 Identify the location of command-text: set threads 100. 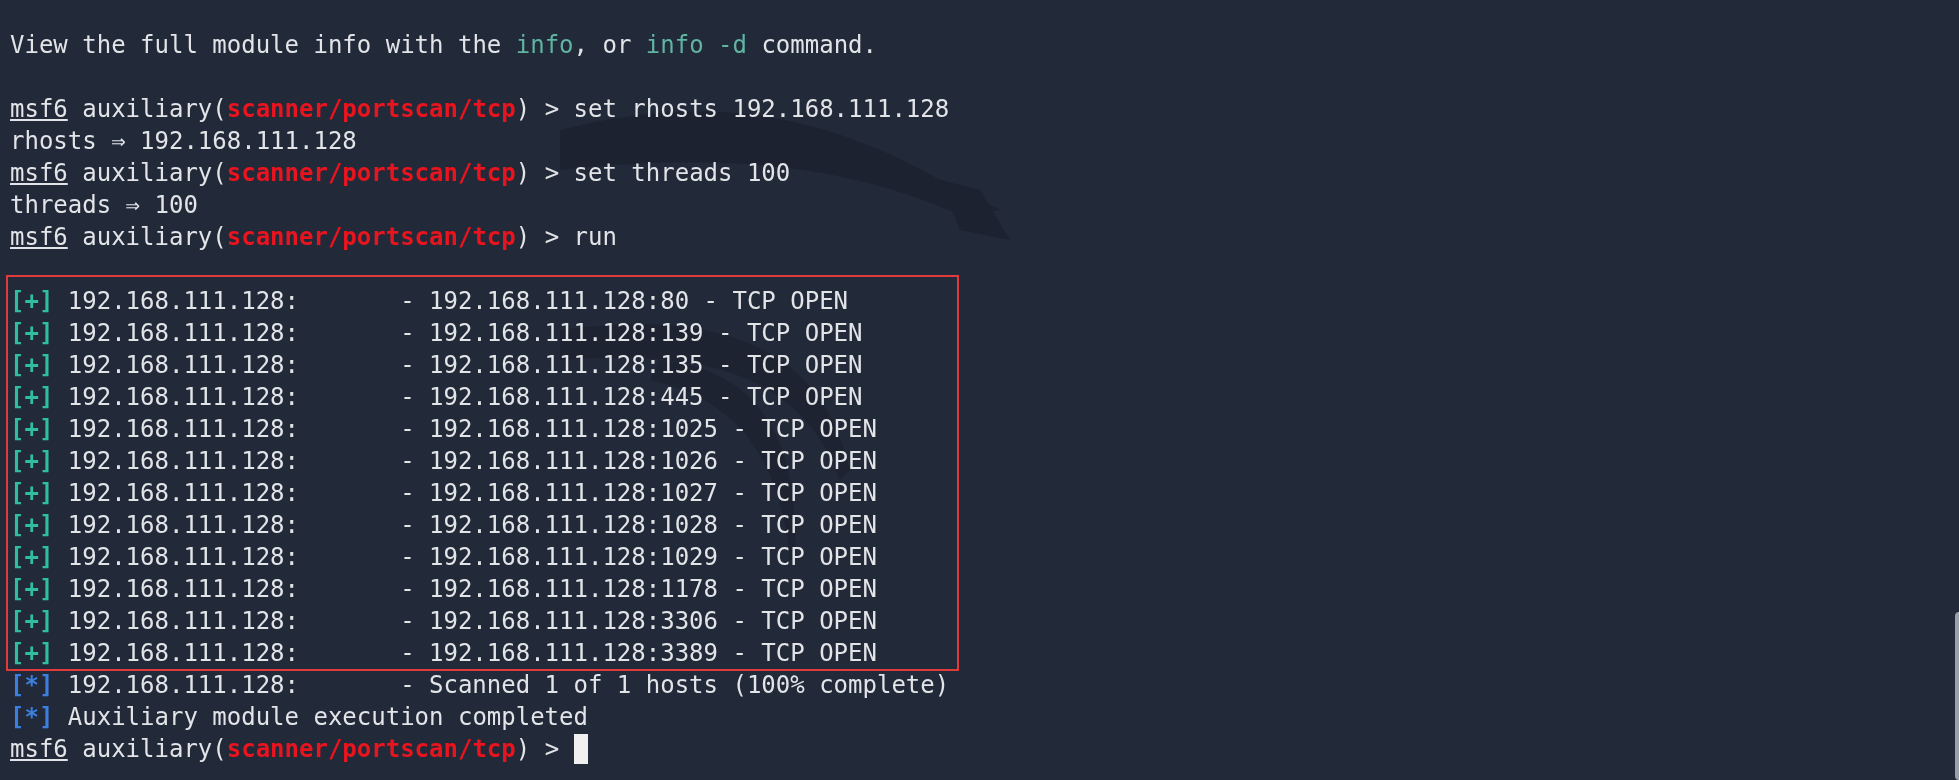
(682, 173).